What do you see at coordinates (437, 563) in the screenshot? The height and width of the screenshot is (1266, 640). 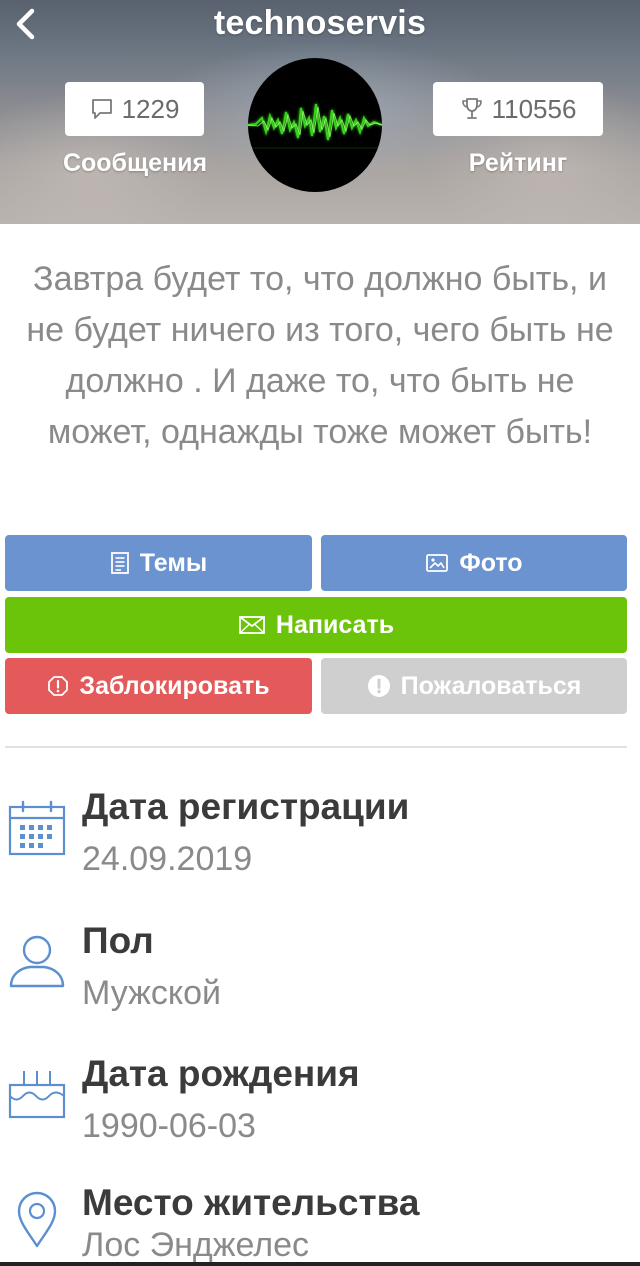 I see `image-icon` at bounding box center [437, 563].